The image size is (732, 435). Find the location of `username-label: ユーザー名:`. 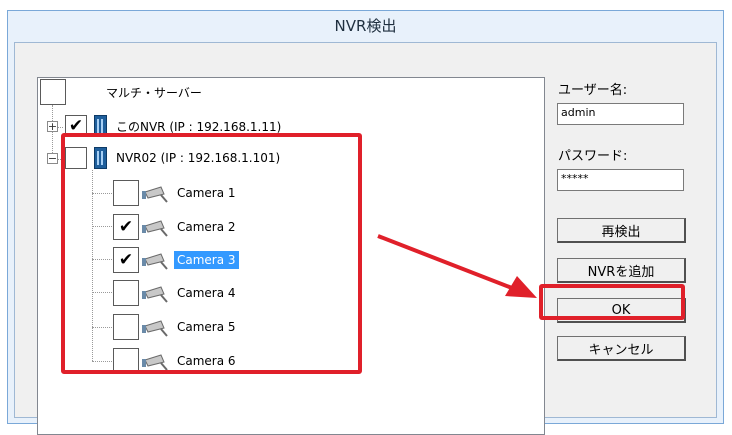

username-label: ユーザー名: is located at coordinates (593, 90).